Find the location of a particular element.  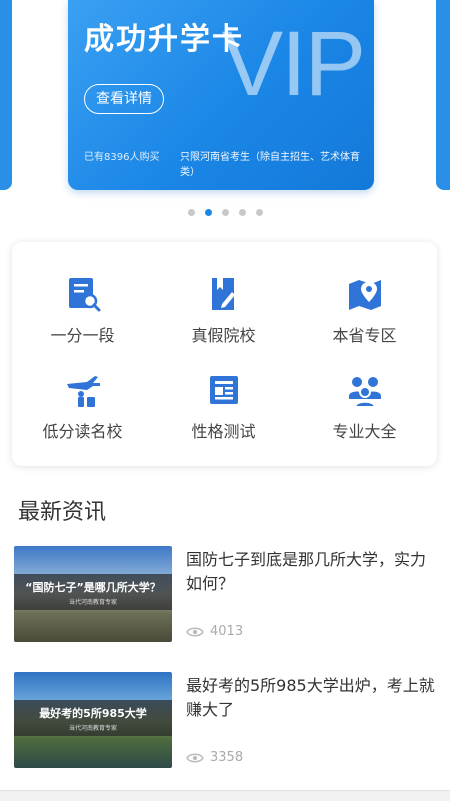

feature-label: 性格测试 is located at coordinates (223, 431).